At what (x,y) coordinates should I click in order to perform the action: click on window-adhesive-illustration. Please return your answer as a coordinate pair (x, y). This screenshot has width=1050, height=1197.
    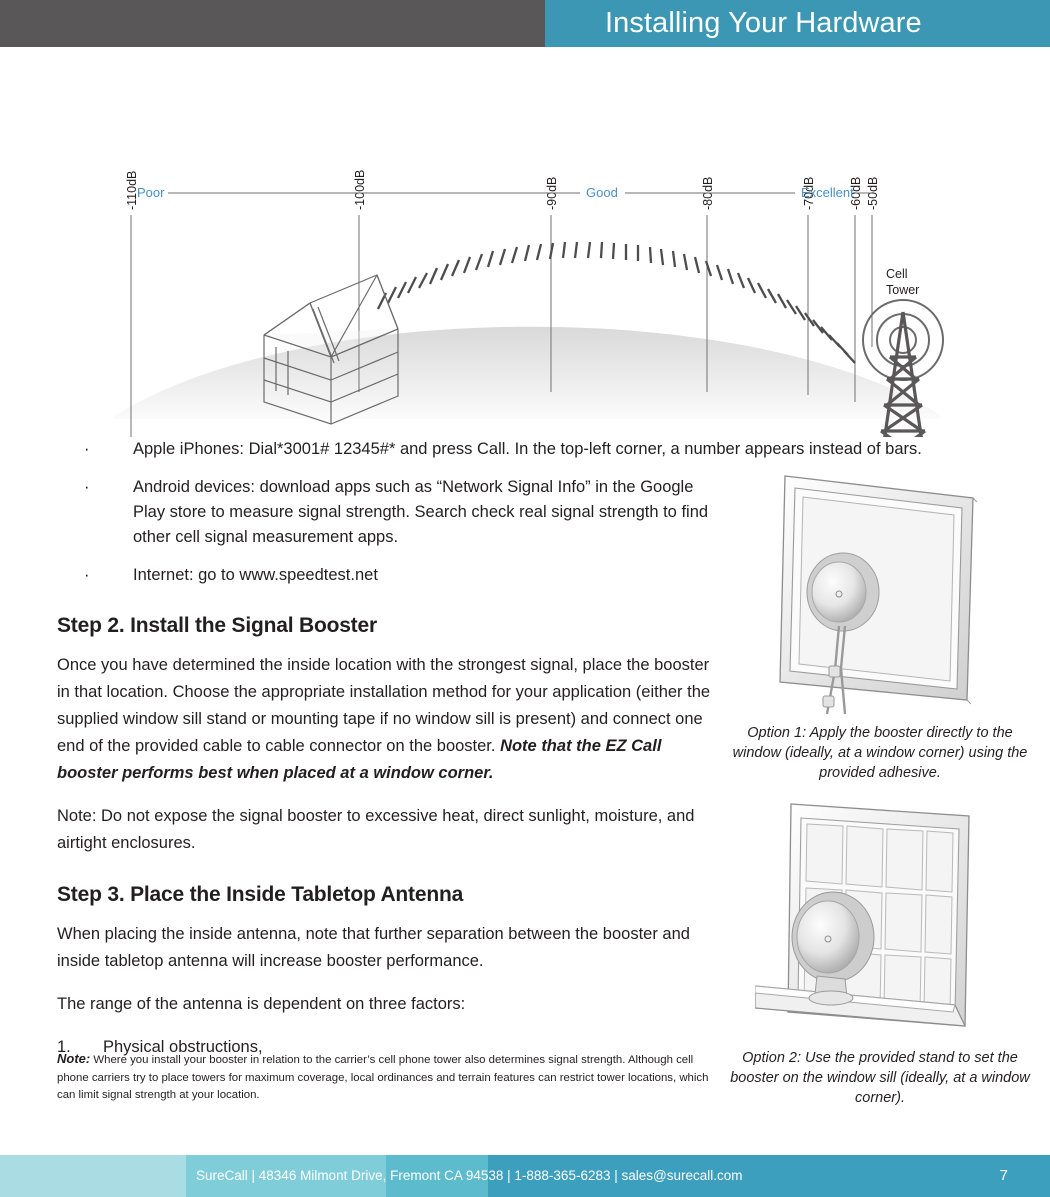
    Looking at the image, I should click on (878, 595).